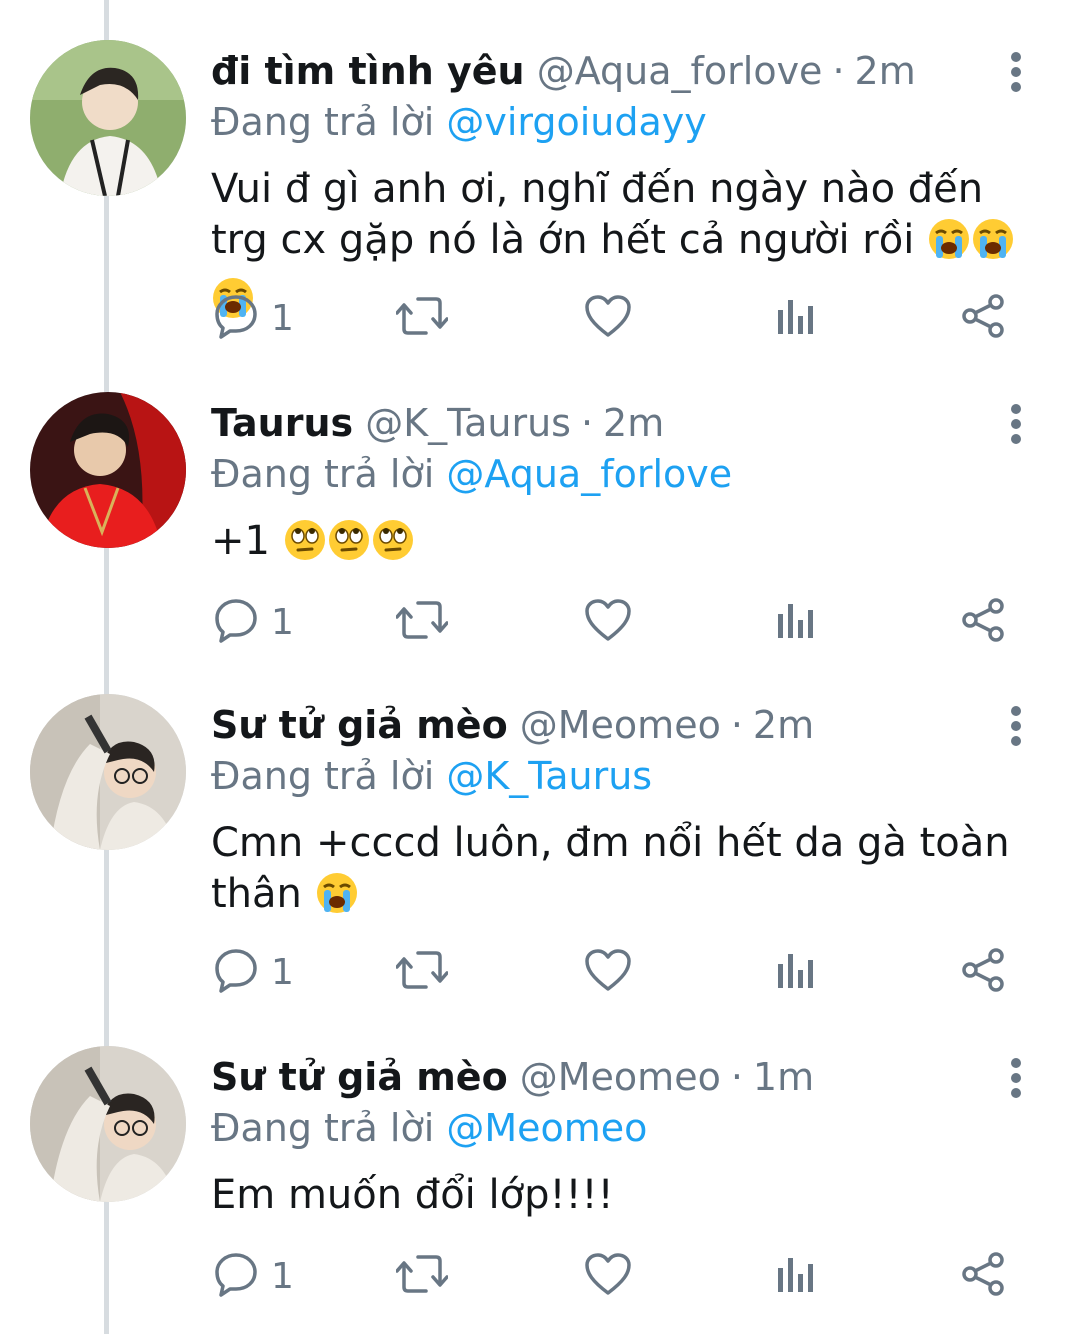 The width and height of the screenshot is (1080, 1334). What do you see at coordinates (512, 1077) in the screenshot?
I see `tweet-header: Sư tử giả mèo @Meomeo · 1m` at bounding box center [512, 1077].